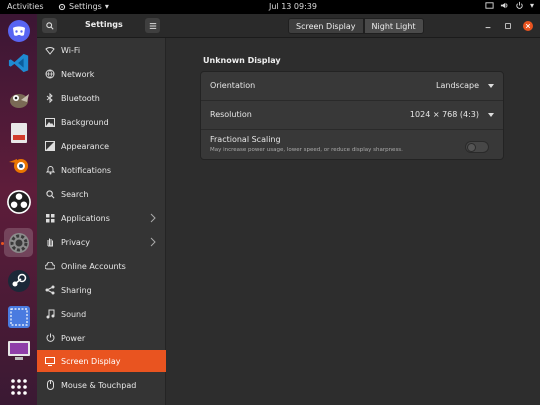  Describe the element at coordinates (509, 5) in the screenshot. I see `system-tray: ▾` at that location.